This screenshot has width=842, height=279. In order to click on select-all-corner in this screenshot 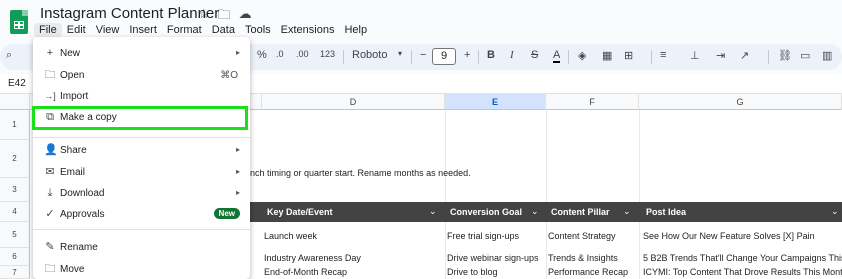, I will do `click(15, 102)`.